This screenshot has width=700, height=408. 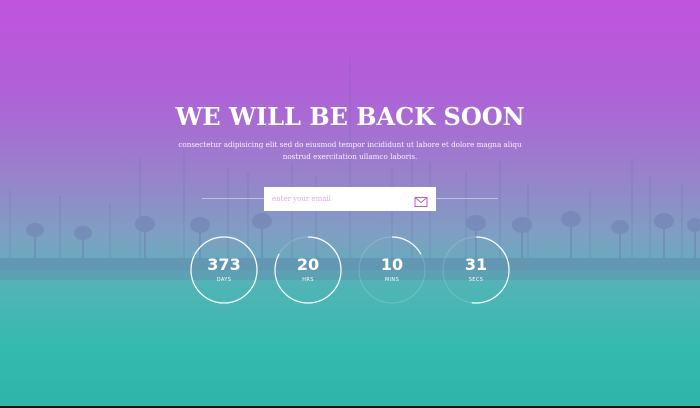 I want to click on countdown-days: 373 DAYS, so click(x=224, y=270).